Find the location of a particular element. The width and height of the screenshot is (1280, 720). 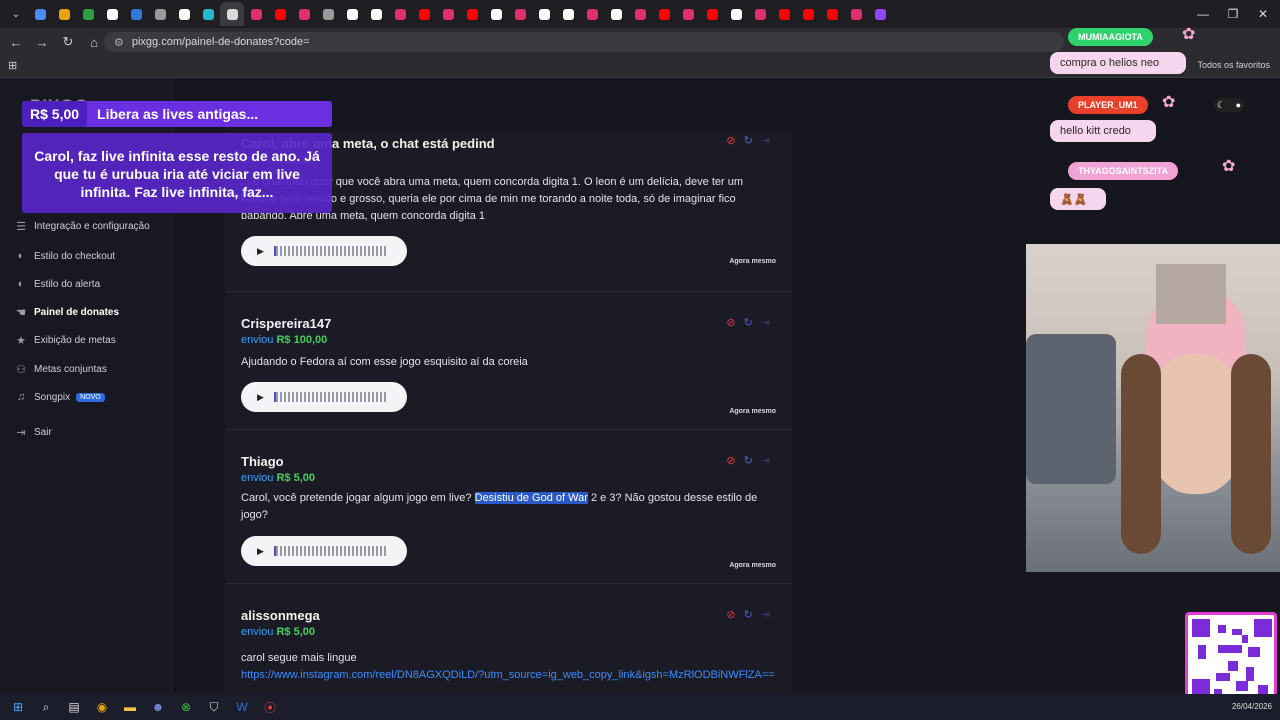

all-bookmarks: Todos os favoritos is located at coordinates (1233, 65).